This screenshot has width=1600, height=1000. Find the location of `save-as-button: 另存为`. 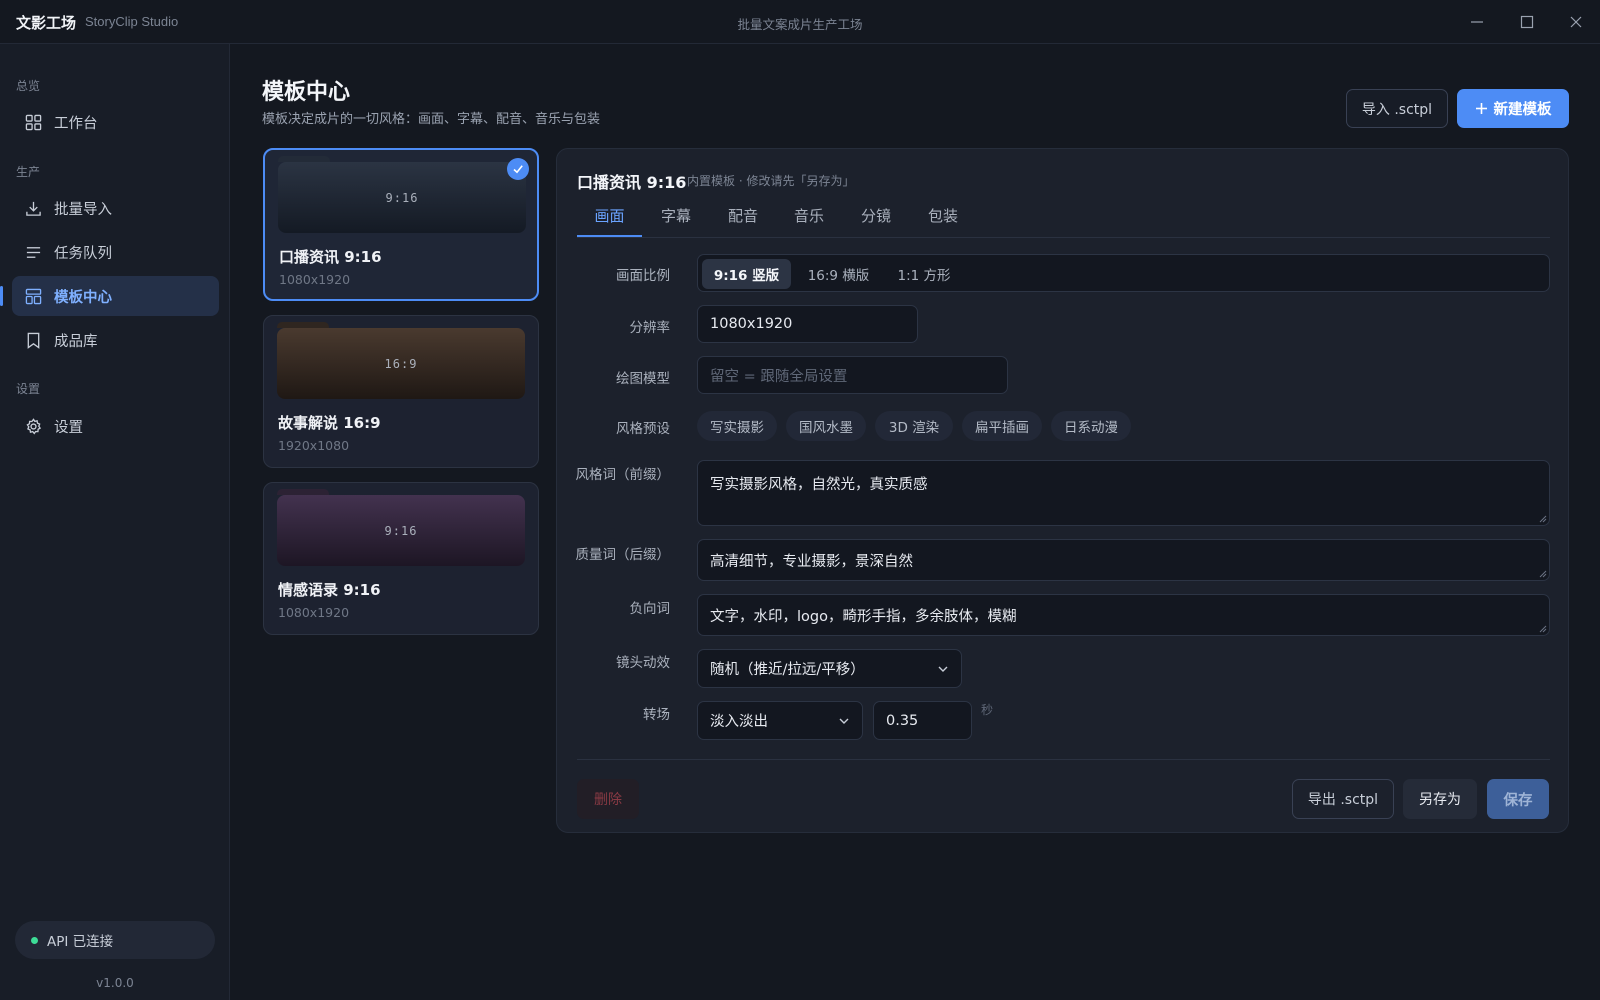

save-as-button: 另存为 is located at coordinates (1440, 799).